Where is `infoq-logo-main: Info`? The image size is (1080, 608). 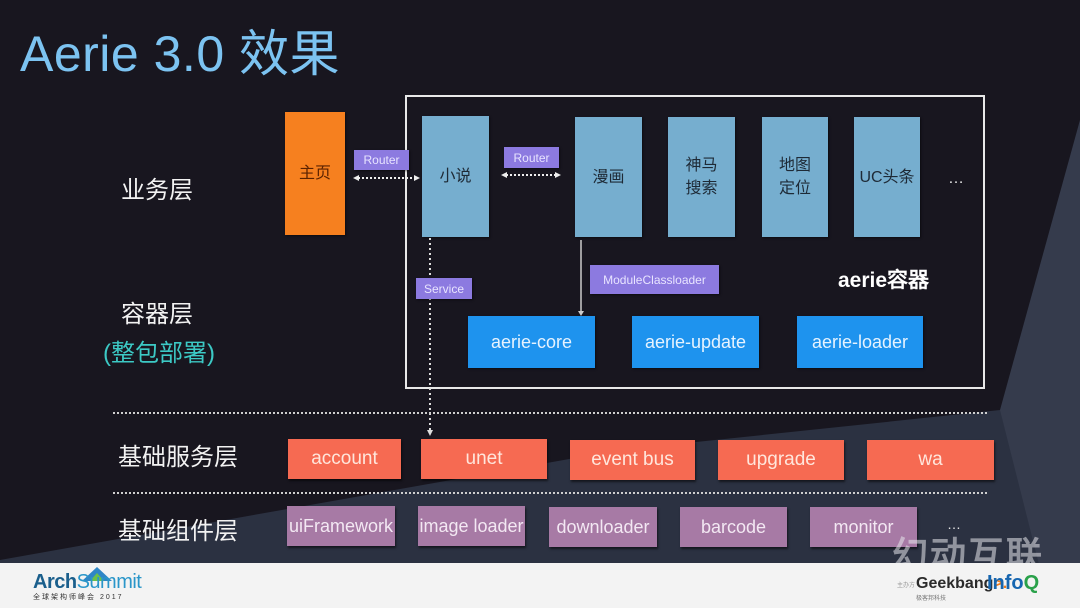
infoq-logo-main: Info is located at coordinates (1005, 583).